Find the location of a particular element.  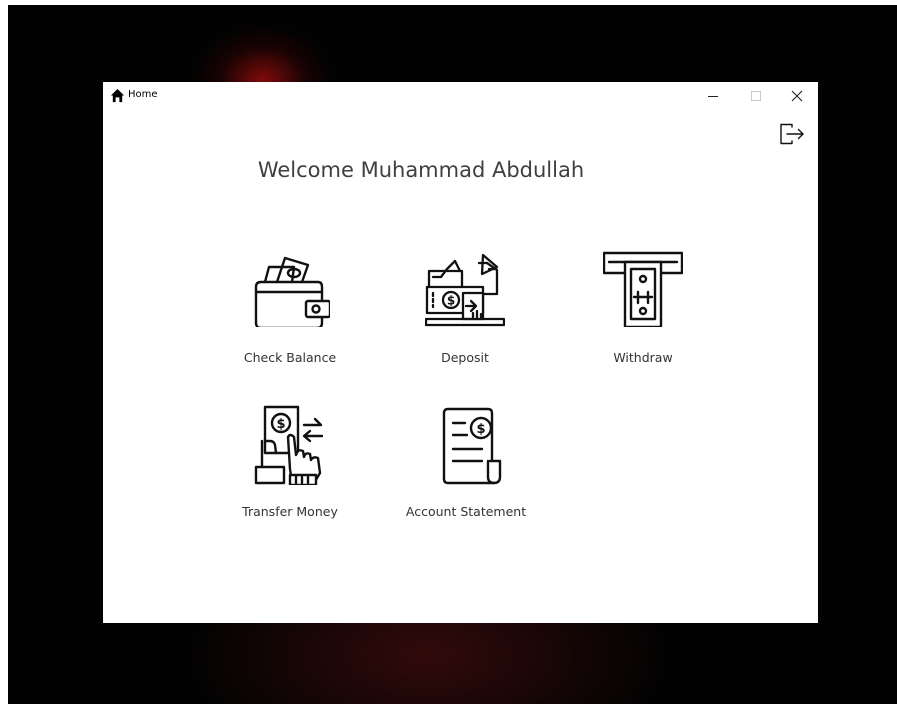

welcome-heading: Welcome Muhammad Abdullah is located at coordinates (421, 170).